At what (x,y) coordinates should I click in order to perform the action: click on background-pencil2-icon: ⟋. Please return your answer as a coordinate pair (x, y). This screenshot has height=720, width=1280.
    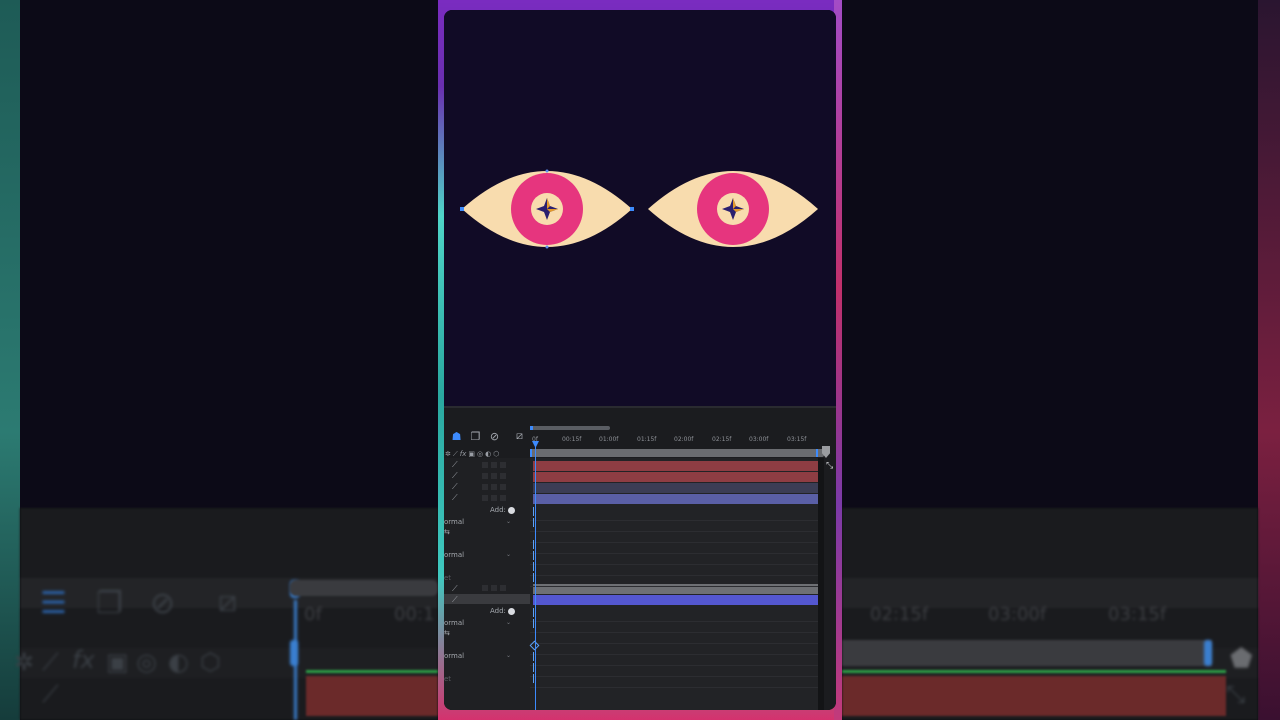
    Looking at the image, I should click on (50, 694).